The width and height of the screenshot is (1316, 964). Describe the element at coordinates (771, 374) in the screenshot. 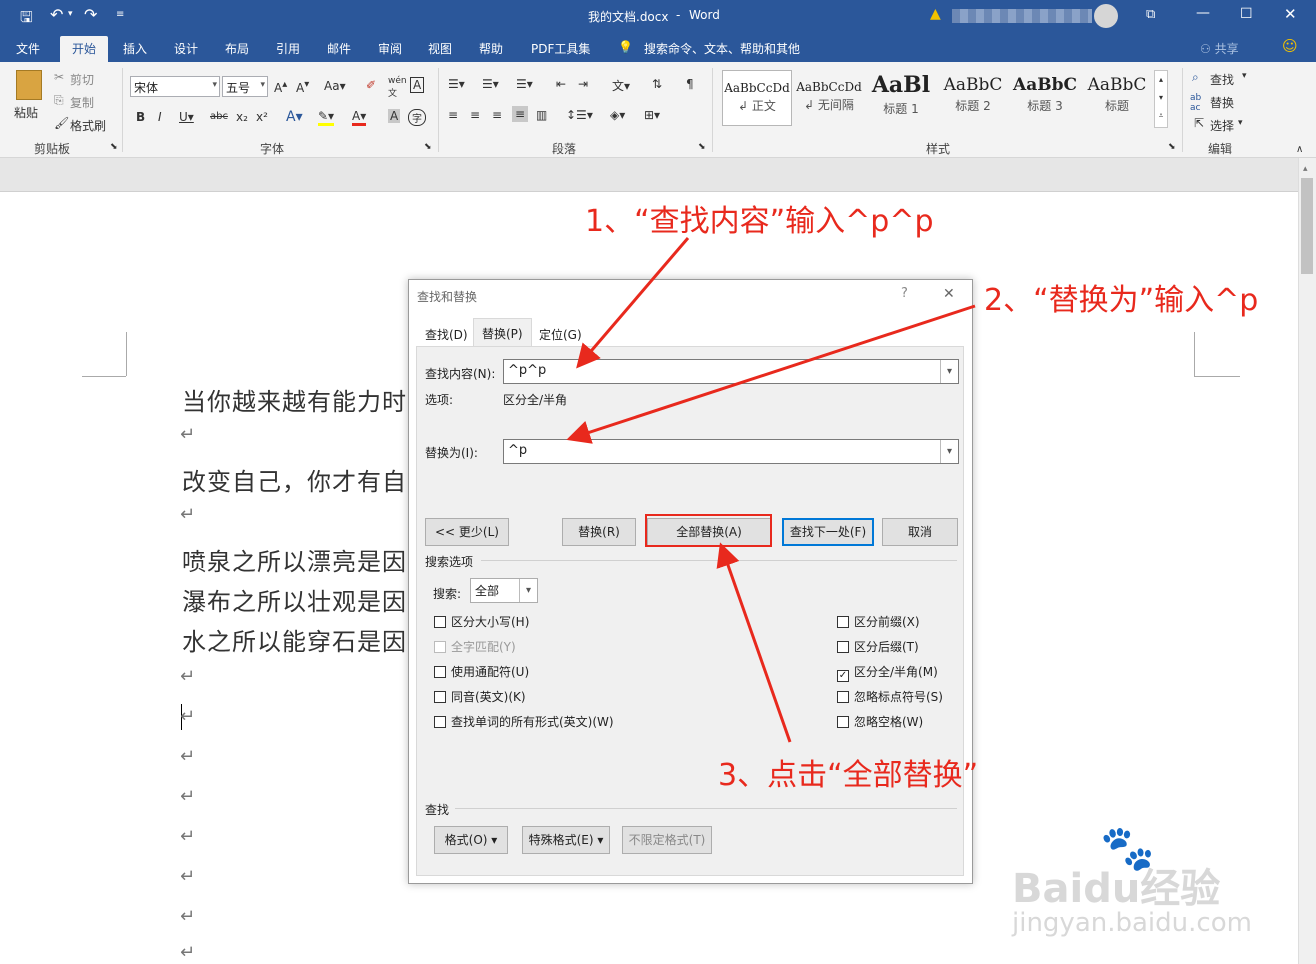

I see `arrow-step2` at that location.